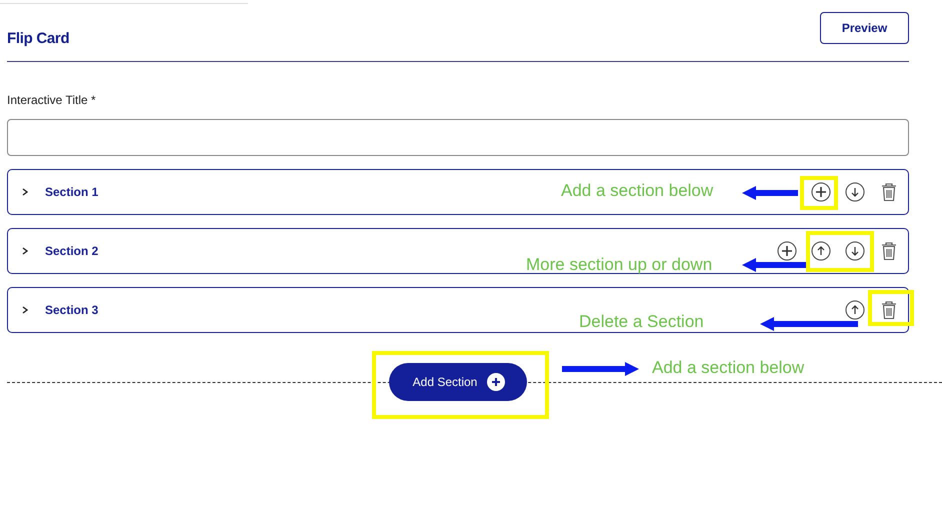 This screenshot has width=942, height=510. I want to click on preview-button: Preview, so click(864, 28).